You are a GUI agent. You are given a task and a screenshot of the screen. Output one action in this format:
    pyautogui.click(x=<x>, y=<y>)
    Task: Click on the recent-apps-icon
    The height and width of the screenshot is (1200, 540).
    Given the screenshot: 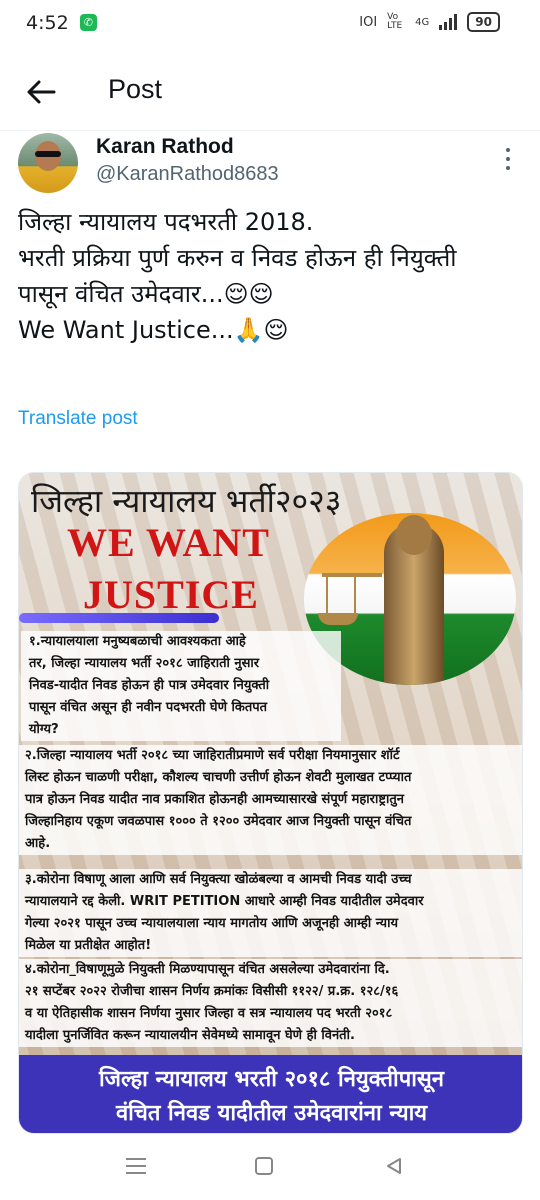 What is the action you would take?
    pyautogui.click(x=136, y=1166)
    